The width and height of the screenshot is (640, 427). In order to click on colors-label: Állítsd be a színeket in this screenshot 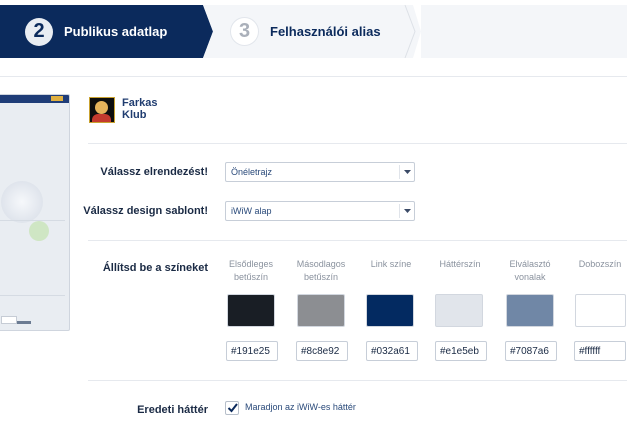, I will do `click(155, 268)`.